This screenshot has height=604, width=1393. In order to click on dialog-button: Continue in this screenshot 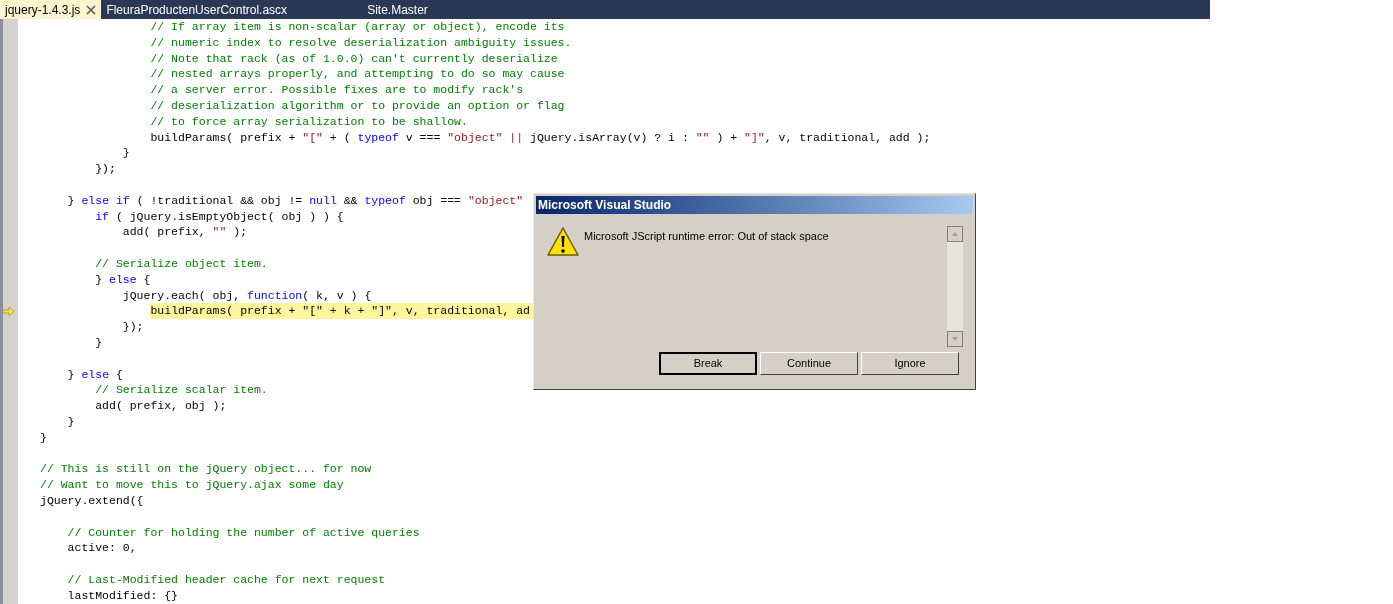, I will do `click(809, 363)`.